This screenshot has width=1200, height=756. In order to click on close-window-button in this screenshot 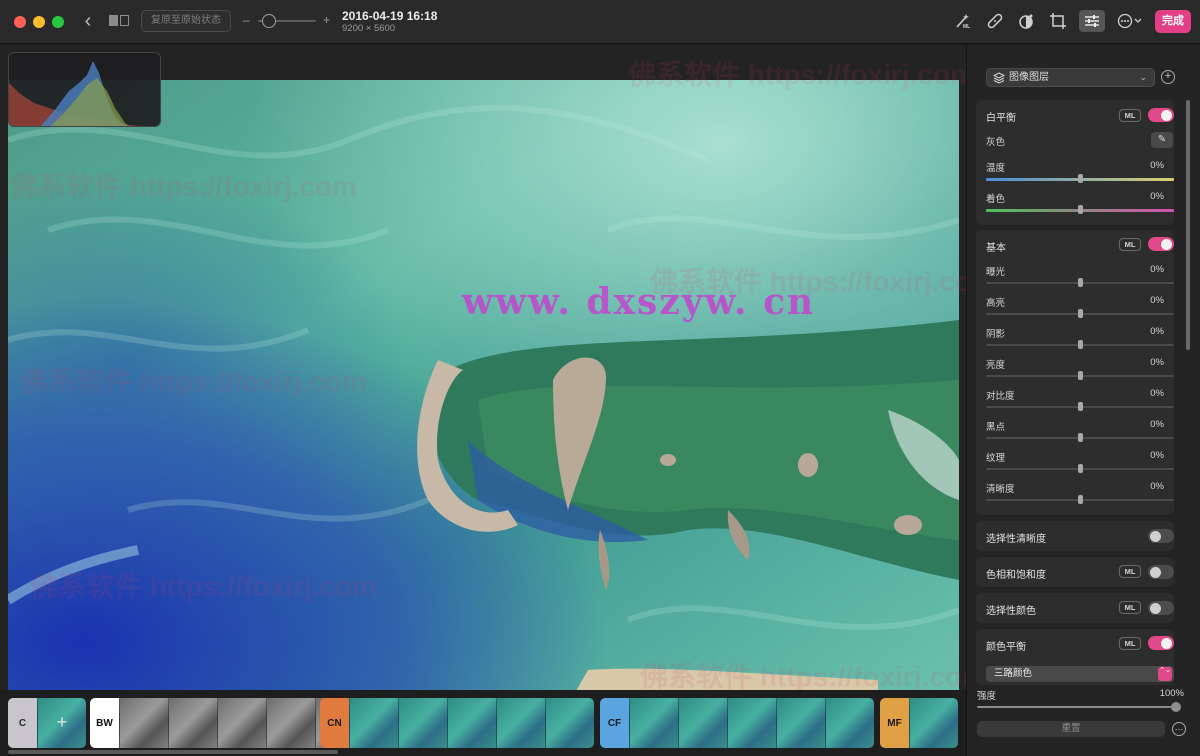, I will do `click(20, 22)`.